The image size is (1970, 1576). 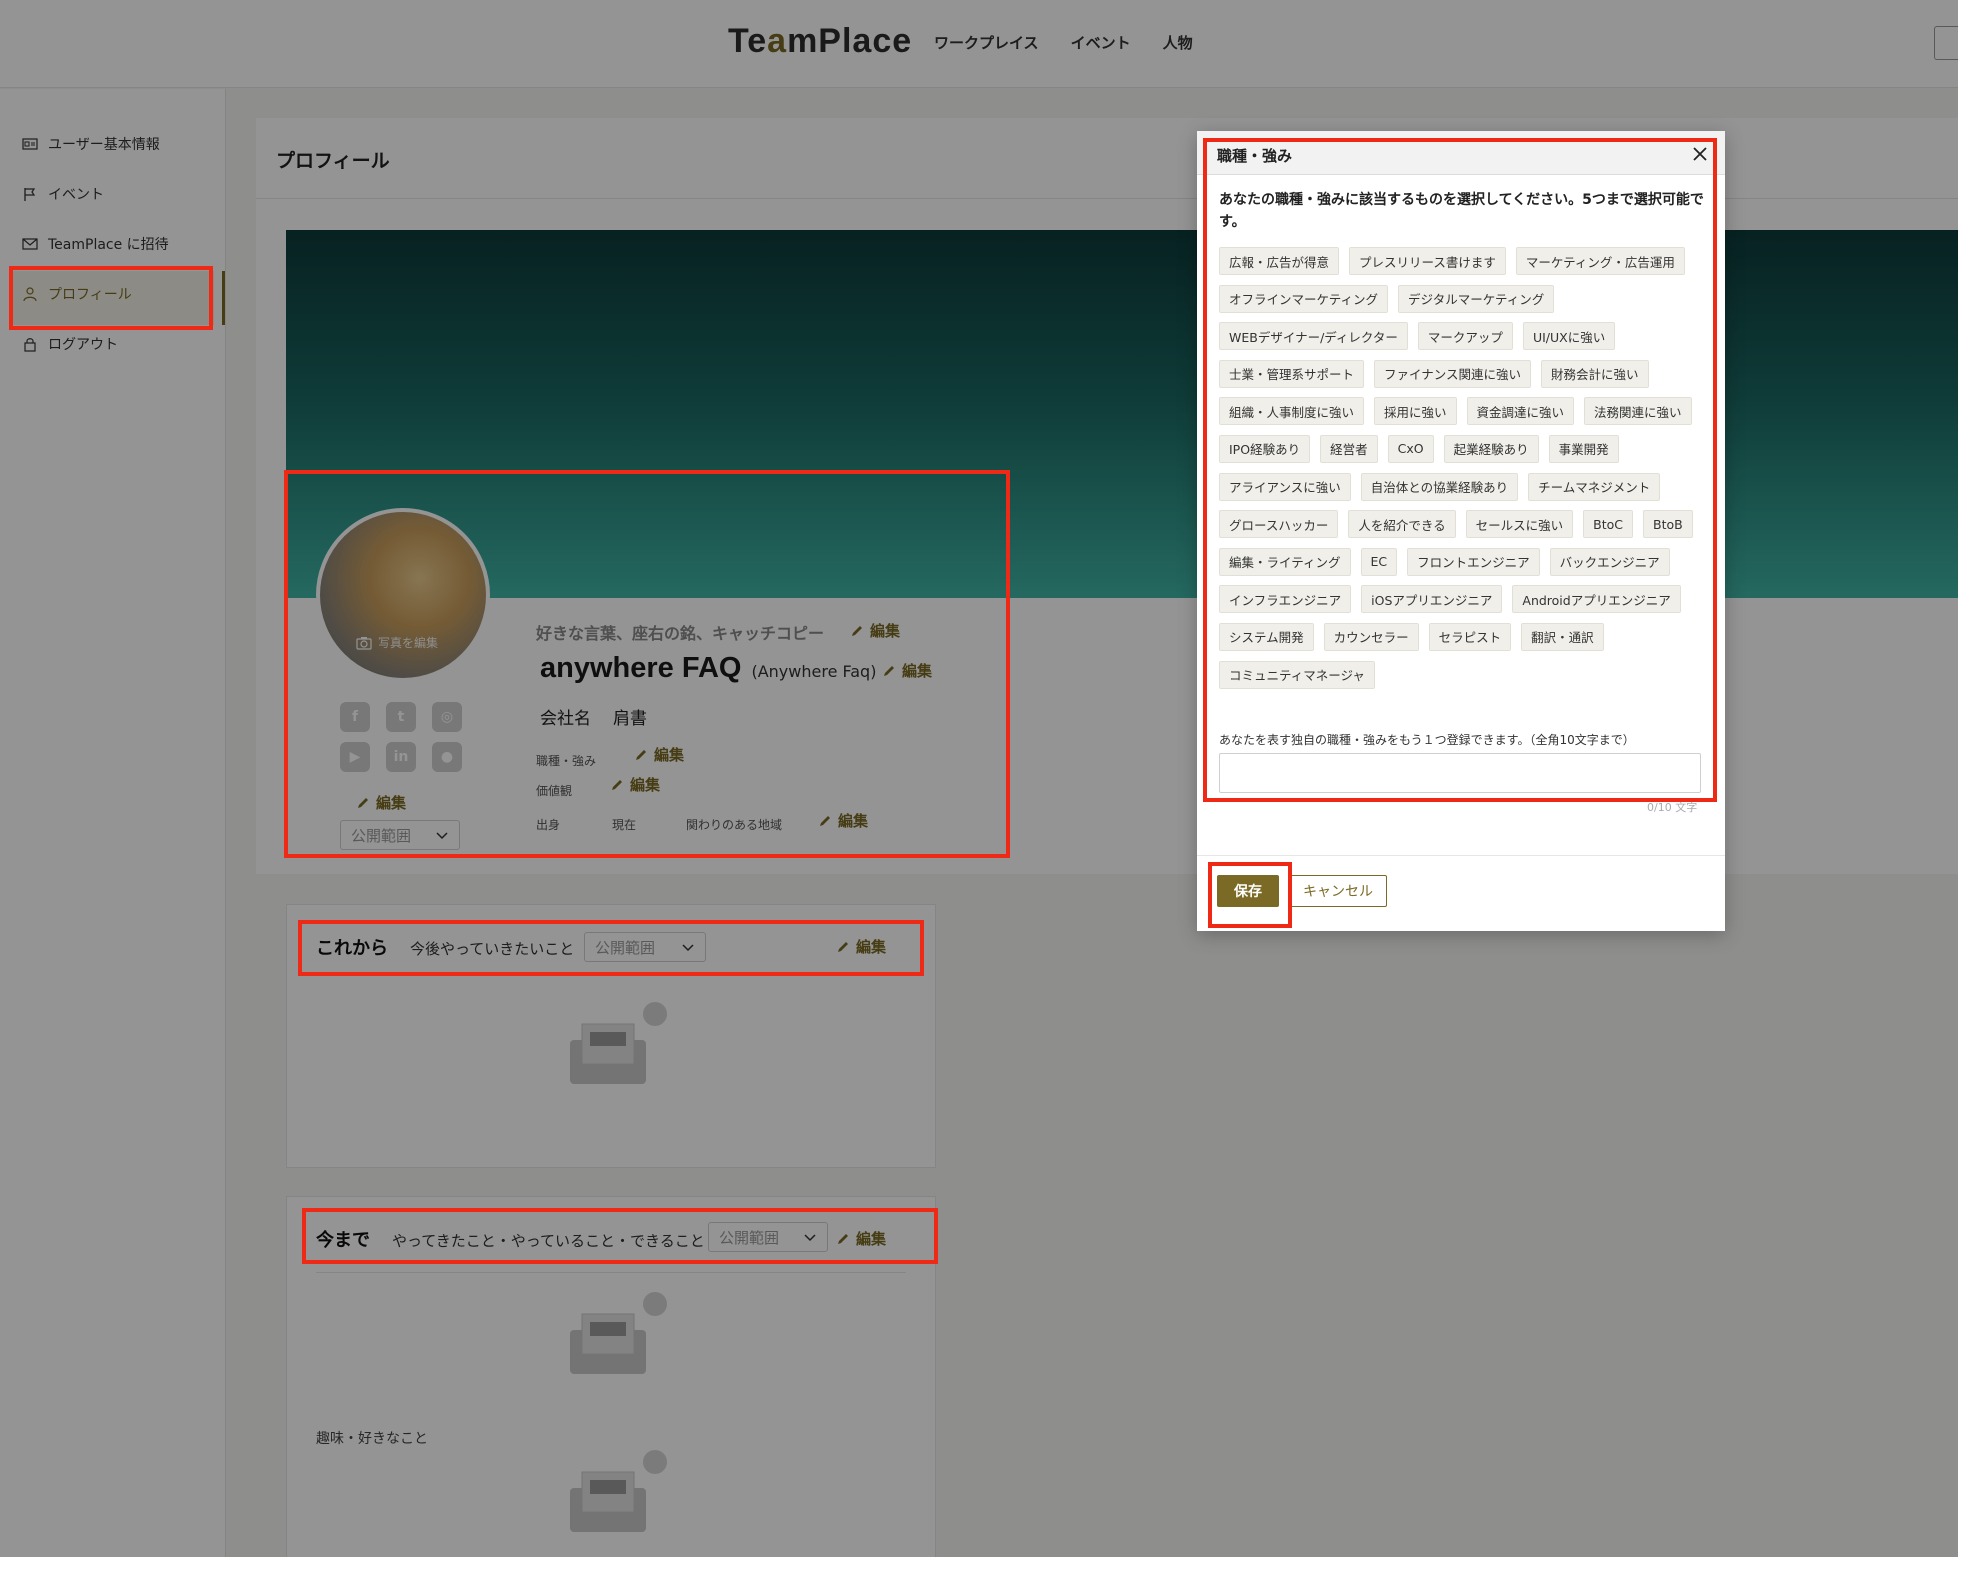 What do you see at coordinates (1285, 486) in the screenshot?
I see `strength-tag: アライアンスに強い` at bounding box center [1285, 486].